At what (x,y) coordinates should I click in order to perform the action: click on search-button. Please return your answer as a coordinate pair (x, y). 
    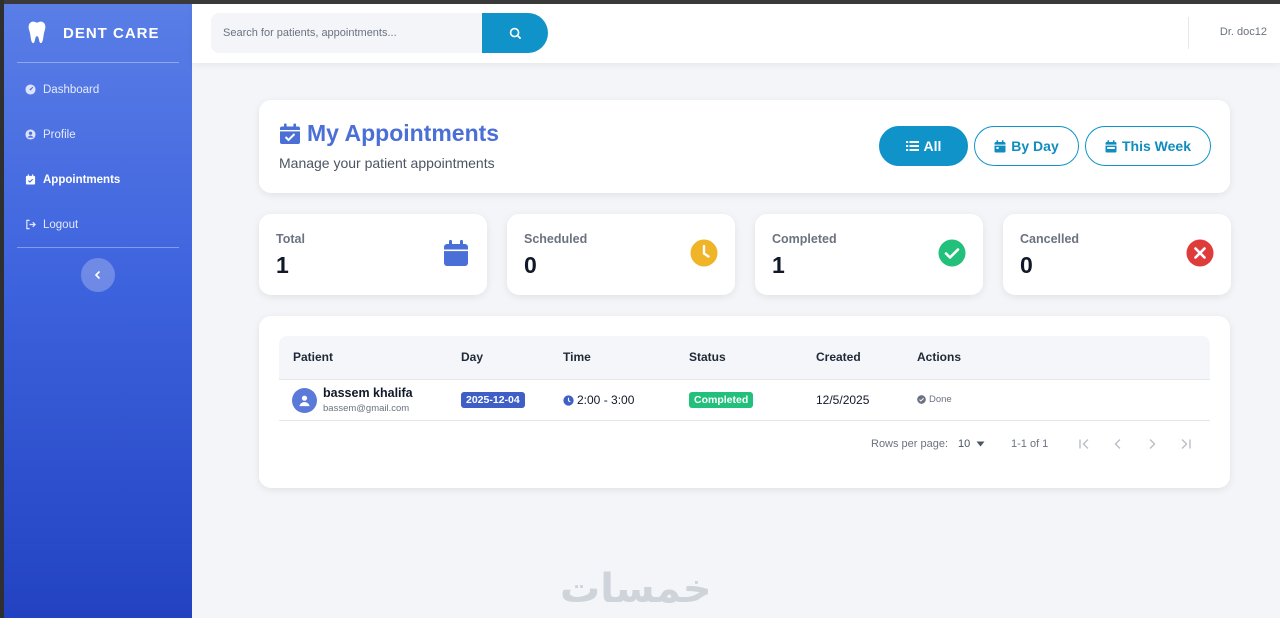
    Looking at the image, I should click on (515, 33).